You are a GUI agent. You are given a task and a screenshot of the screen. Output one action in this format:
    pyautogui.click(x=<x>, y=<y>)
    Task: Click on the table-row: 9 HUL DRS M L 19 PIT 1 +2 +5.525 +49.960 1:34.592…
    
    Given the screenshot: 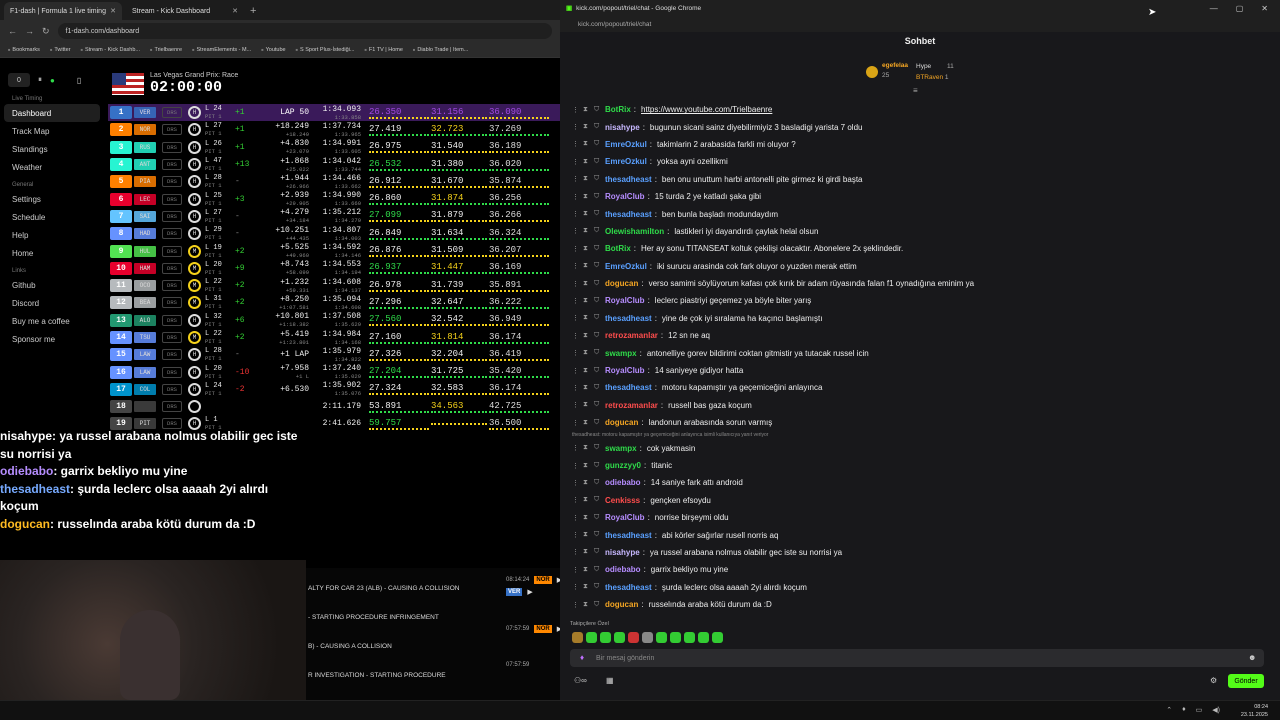 What is the action you would take?
    pyautogui.click(x=334, y=250)
    